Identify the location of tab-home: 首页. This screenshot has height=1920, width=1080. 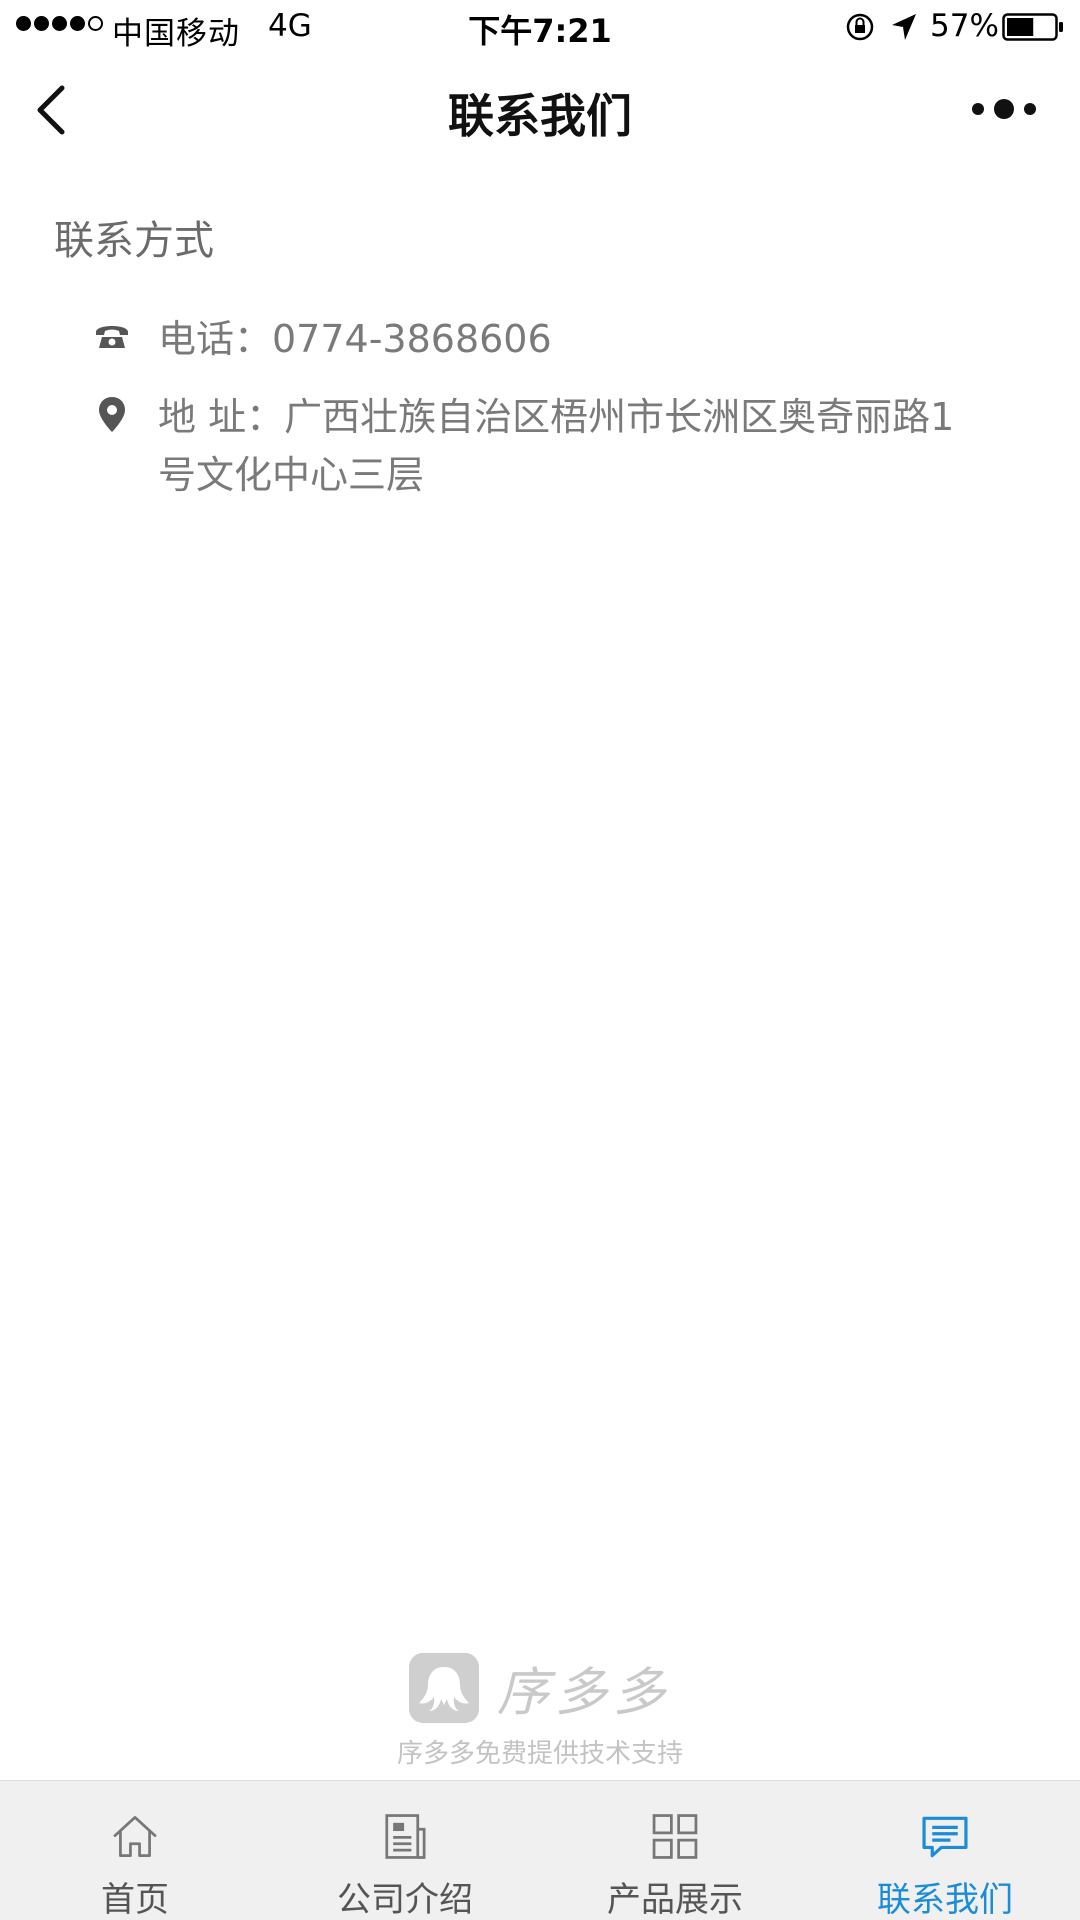
(135, 1850).